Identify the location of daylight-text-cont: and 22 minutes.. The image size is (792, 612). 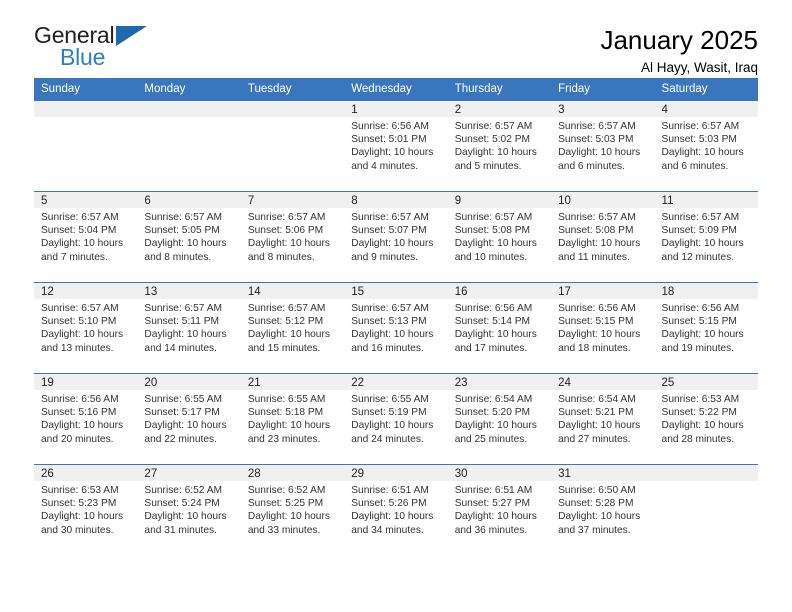
(180, 439).